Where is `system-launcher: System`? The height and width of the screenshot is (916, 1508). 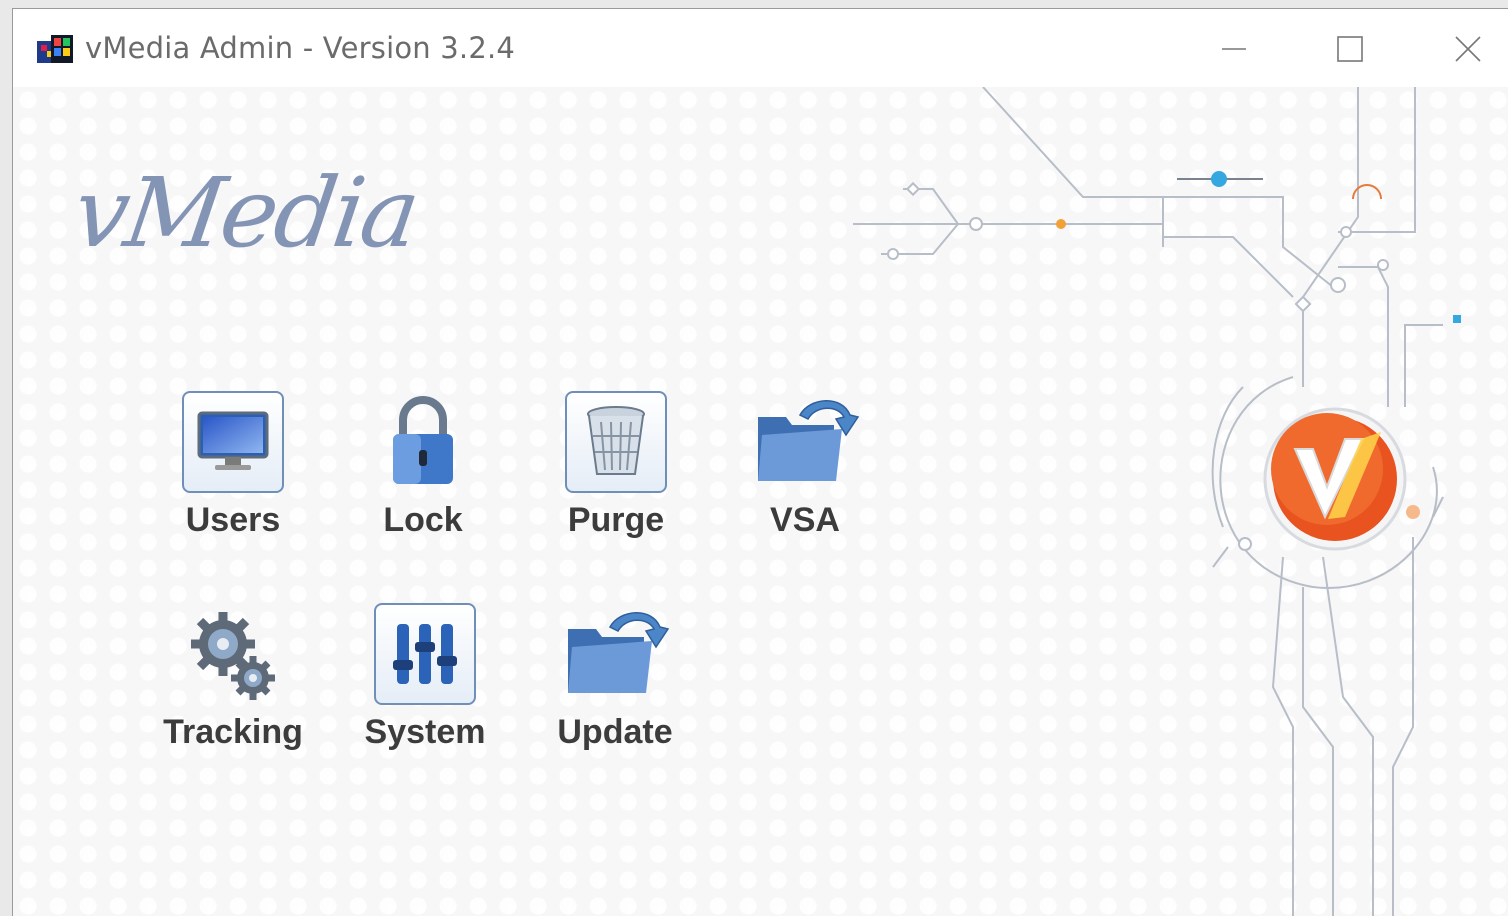
system-launcher: System is located at coordinates (425, 679).